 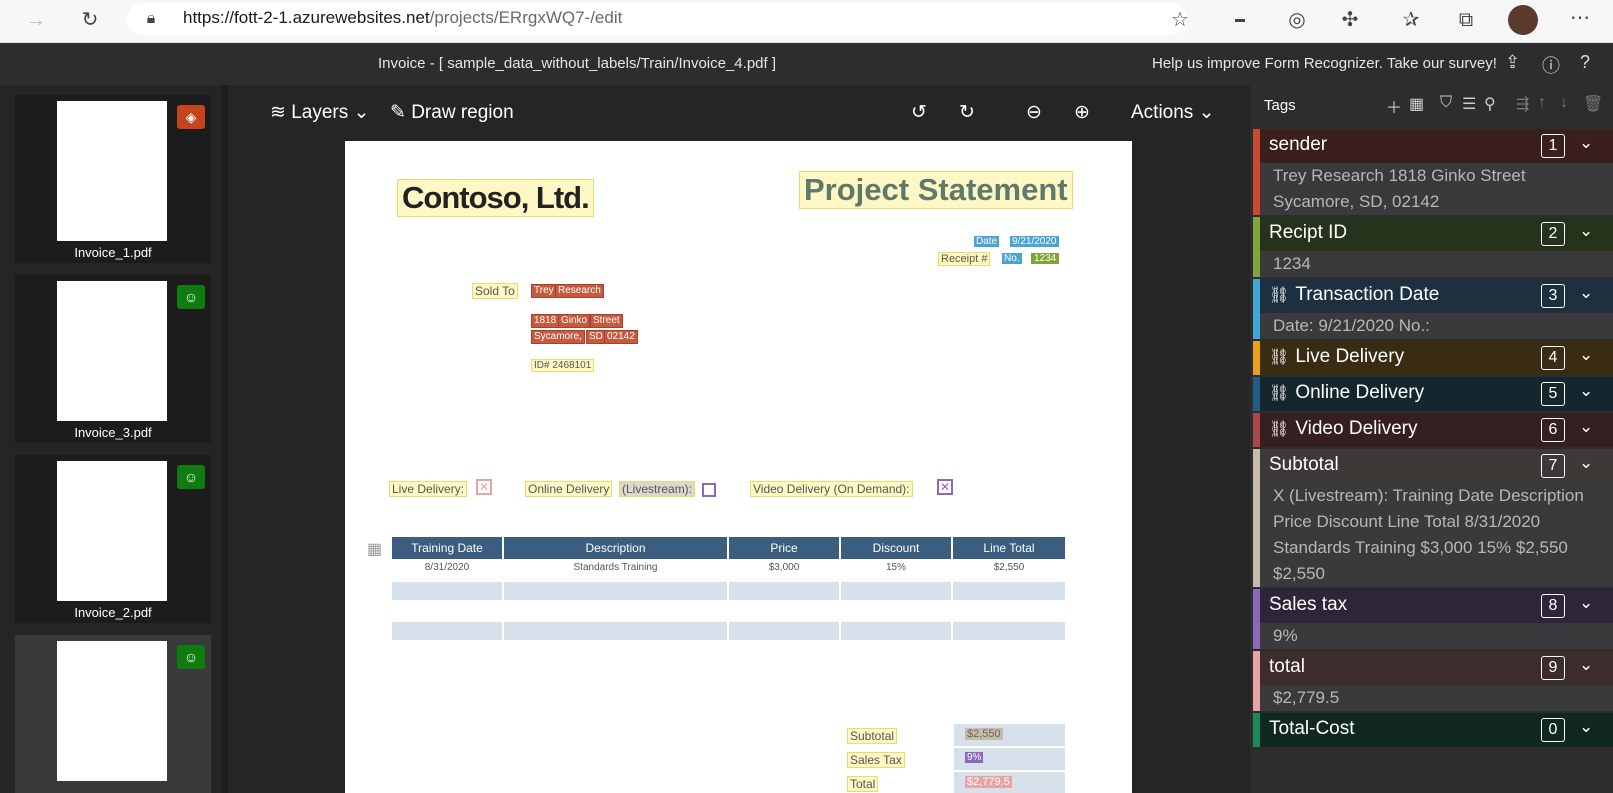 I want to click on layers-button: ≋ Layers ⌄, so click(x=319, y=112).